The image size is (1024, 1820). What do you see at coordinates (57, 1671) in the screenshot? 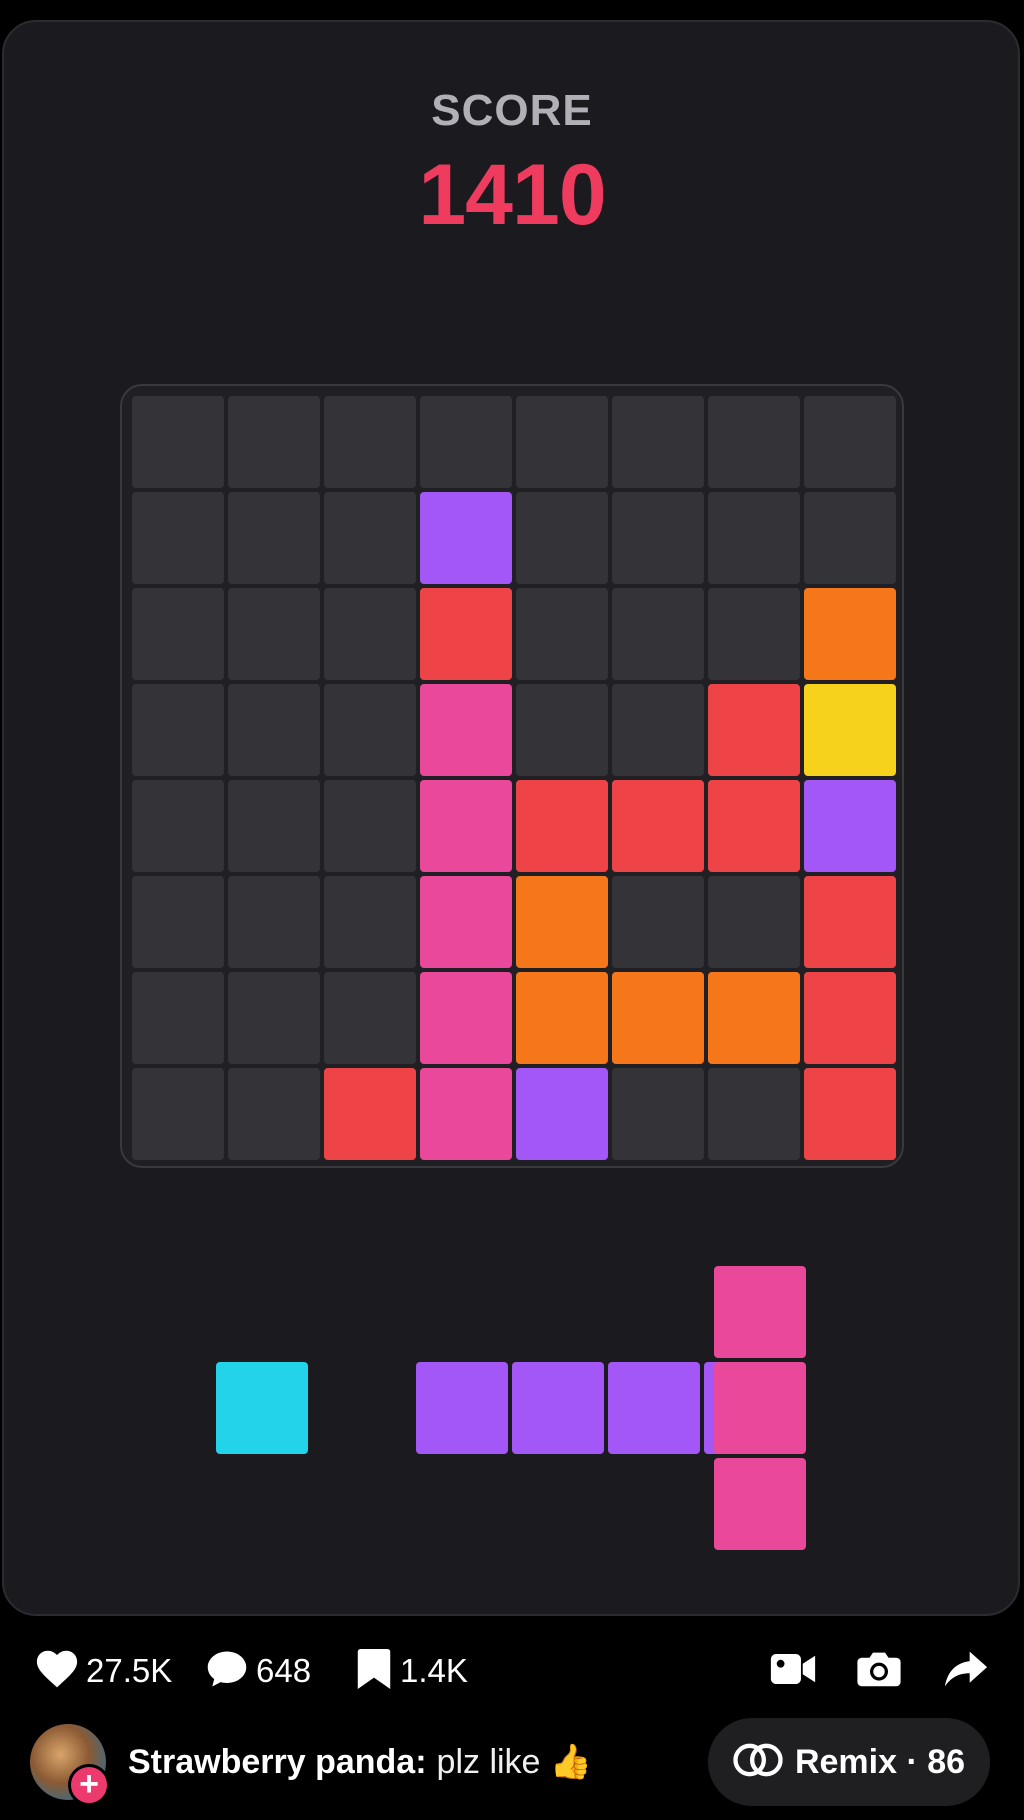
I see `heart-icon` at bounding box center [57, 1671].